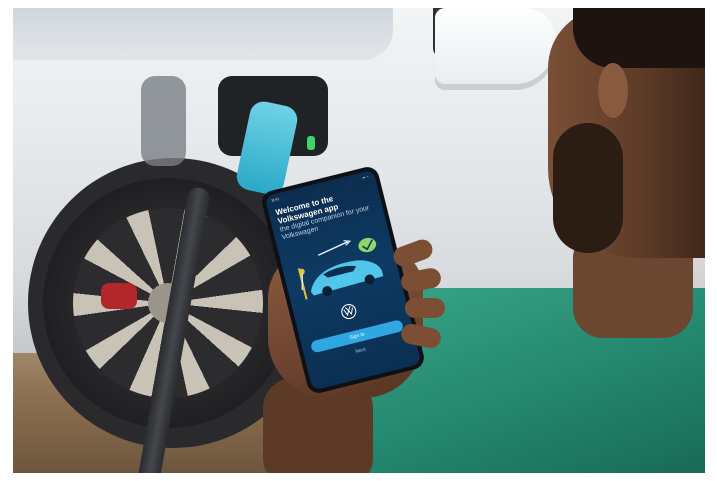 The width and height of the screenshot is (717, 481). Describe the element at coordinates (365, 177) in the screenshot. I see `status-icons: ▪▪ ◔` at that location.